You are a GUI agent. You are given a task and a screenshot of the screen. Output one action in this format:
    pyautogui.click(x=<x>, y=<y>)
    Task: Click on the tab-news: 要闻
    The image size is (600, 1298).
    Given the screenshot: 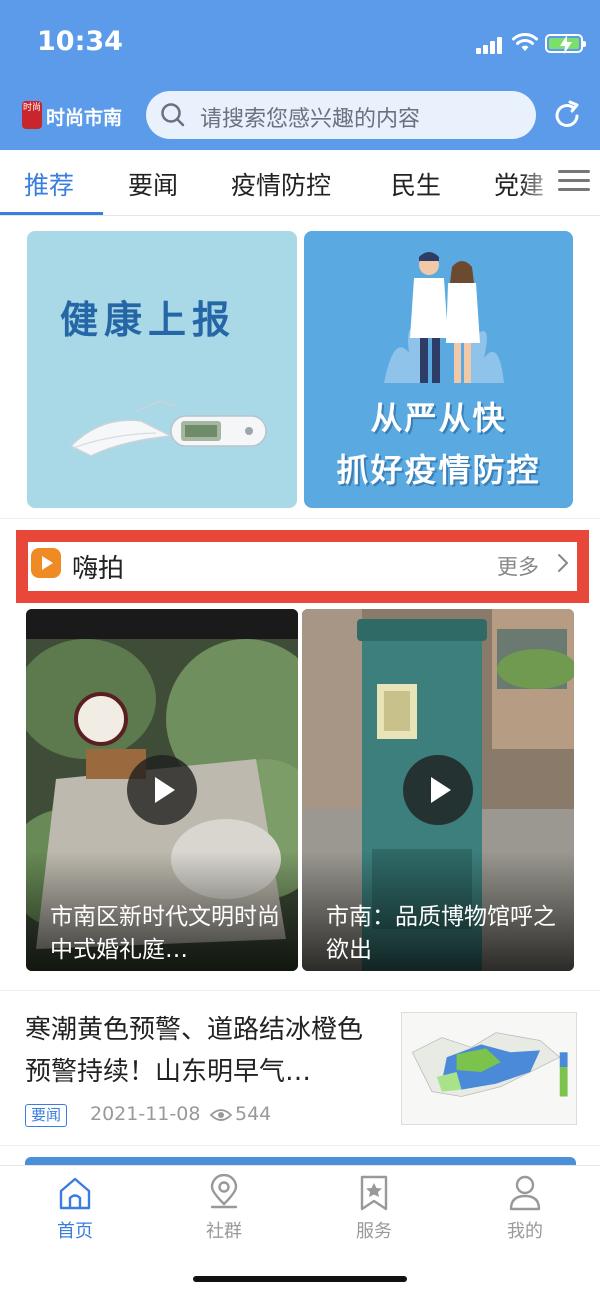 What is the action you would take?
    pyautogui.click(x=153, y=184)
    